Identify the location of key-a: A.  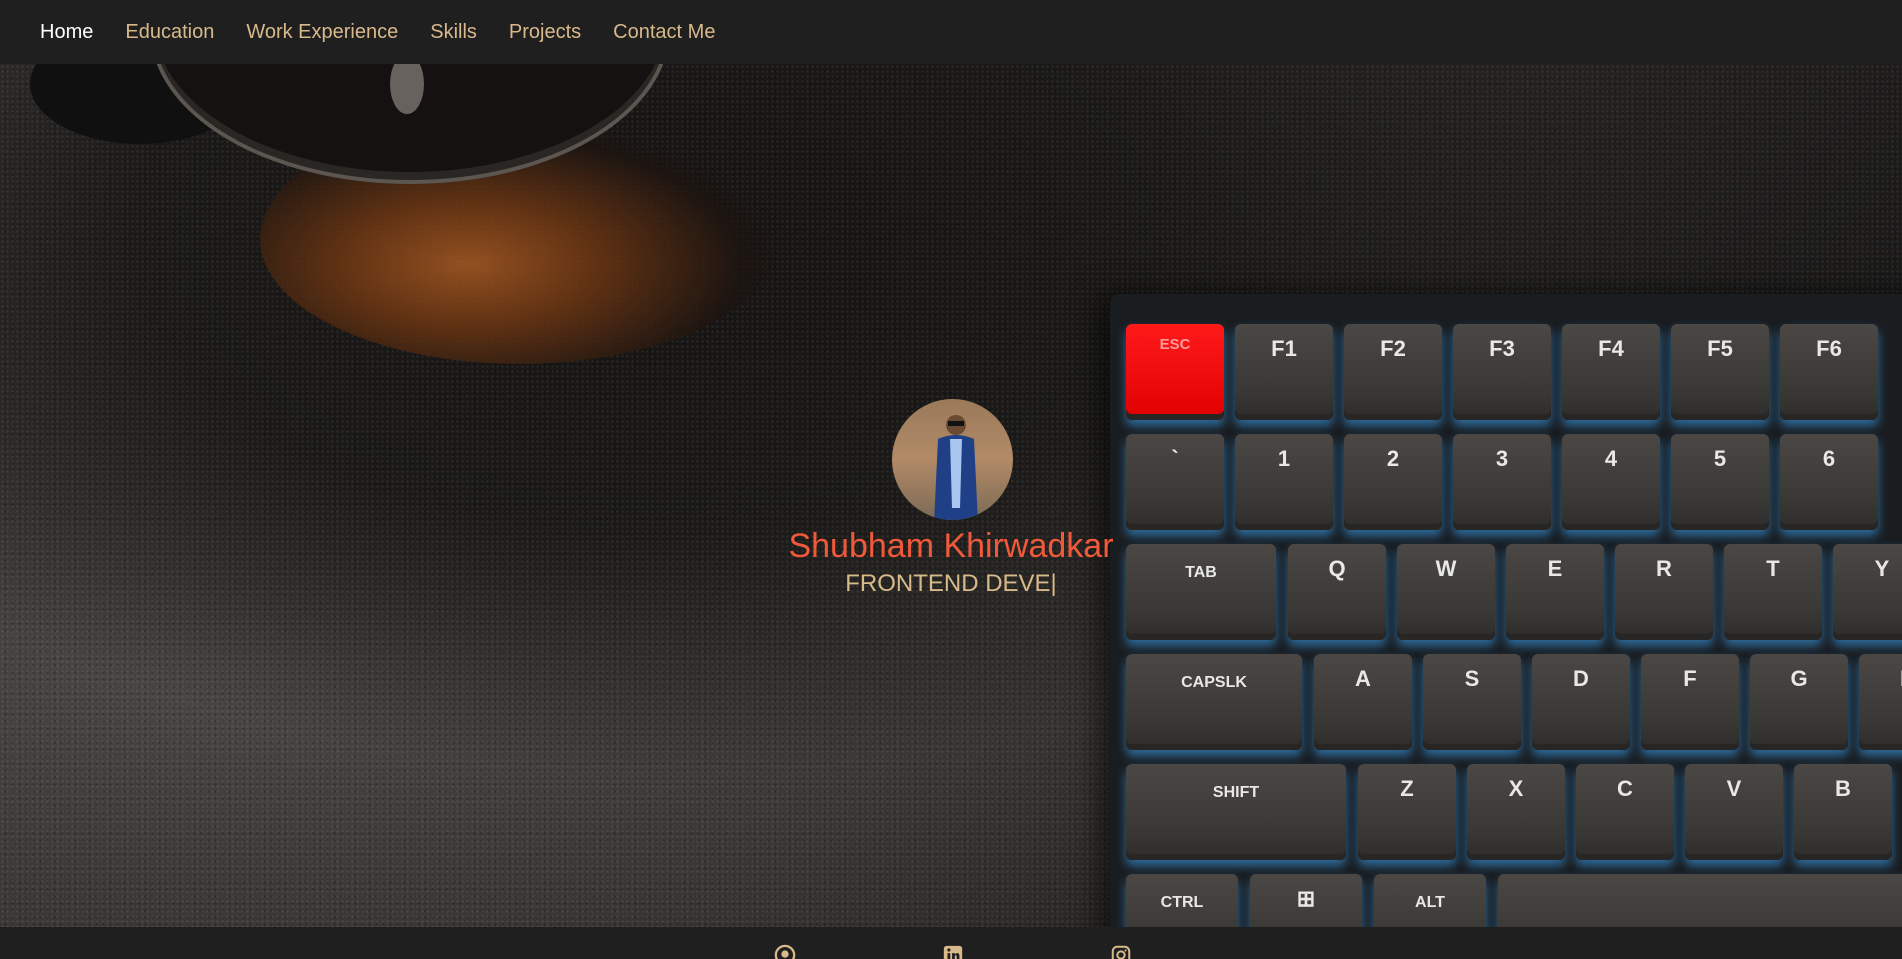
(1363, 702).